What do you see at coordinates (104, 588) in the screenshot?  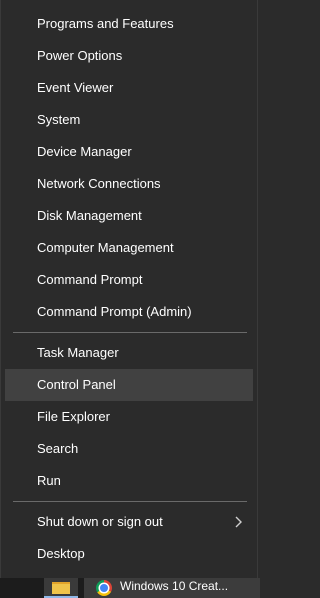 I see `chrome-icon` at bounding box center [104, 588].